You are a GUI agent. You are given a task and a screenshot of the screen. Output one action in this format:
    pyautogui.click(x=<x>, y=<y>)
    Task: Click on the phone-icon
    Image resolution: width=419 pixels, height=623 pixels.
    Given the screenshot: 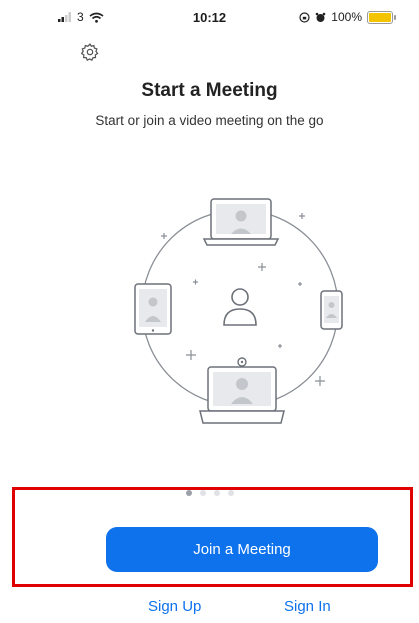 What is the action you would take?
    pyautogui.click(x=331, y=310)
    